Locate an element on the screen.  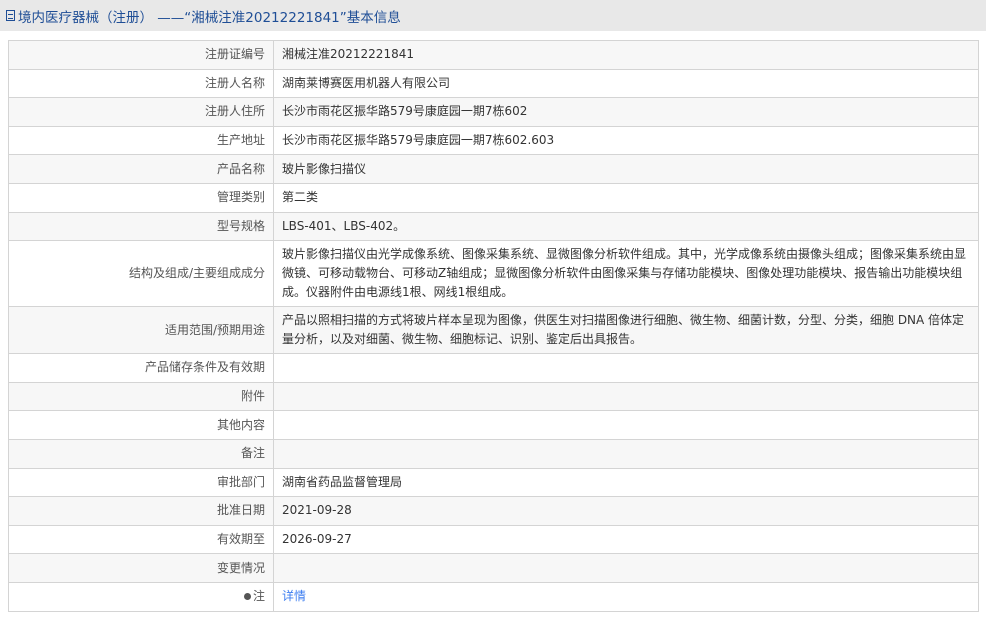
field-label: 生产地址 is located at coordinates (141, 140).